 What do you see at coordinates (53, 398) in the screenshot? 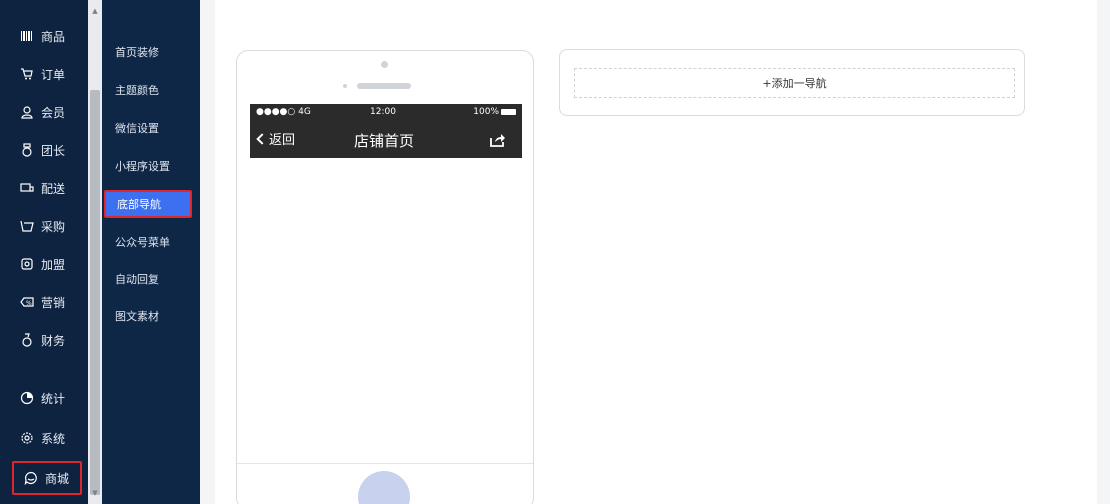
I see `primary-item-label: 统计` at bounding box center [53, 398].